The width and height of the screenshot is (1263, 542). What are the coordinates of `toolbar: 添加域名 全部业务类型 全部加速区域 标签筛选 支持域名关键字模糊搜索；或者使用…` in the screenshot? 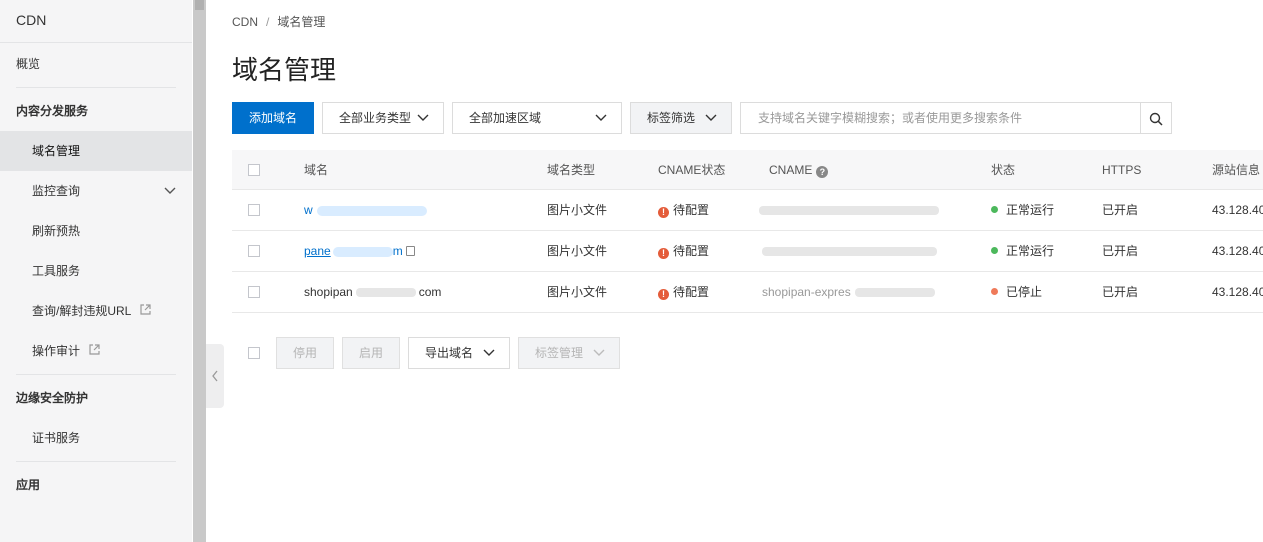 It's located at (747, 118).